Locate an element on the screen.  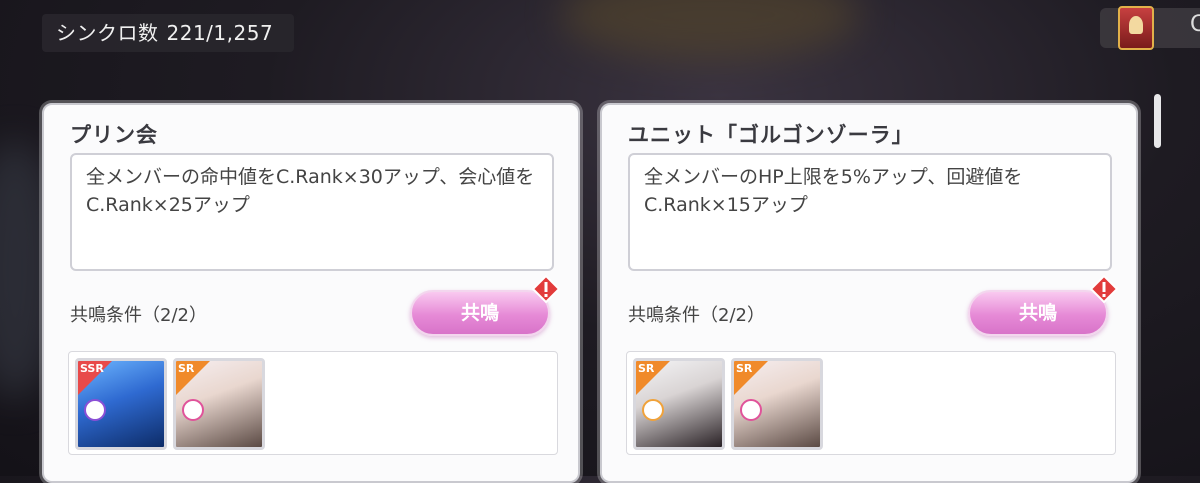
member-card-row: SR SR is located at coordinates (871, 403).